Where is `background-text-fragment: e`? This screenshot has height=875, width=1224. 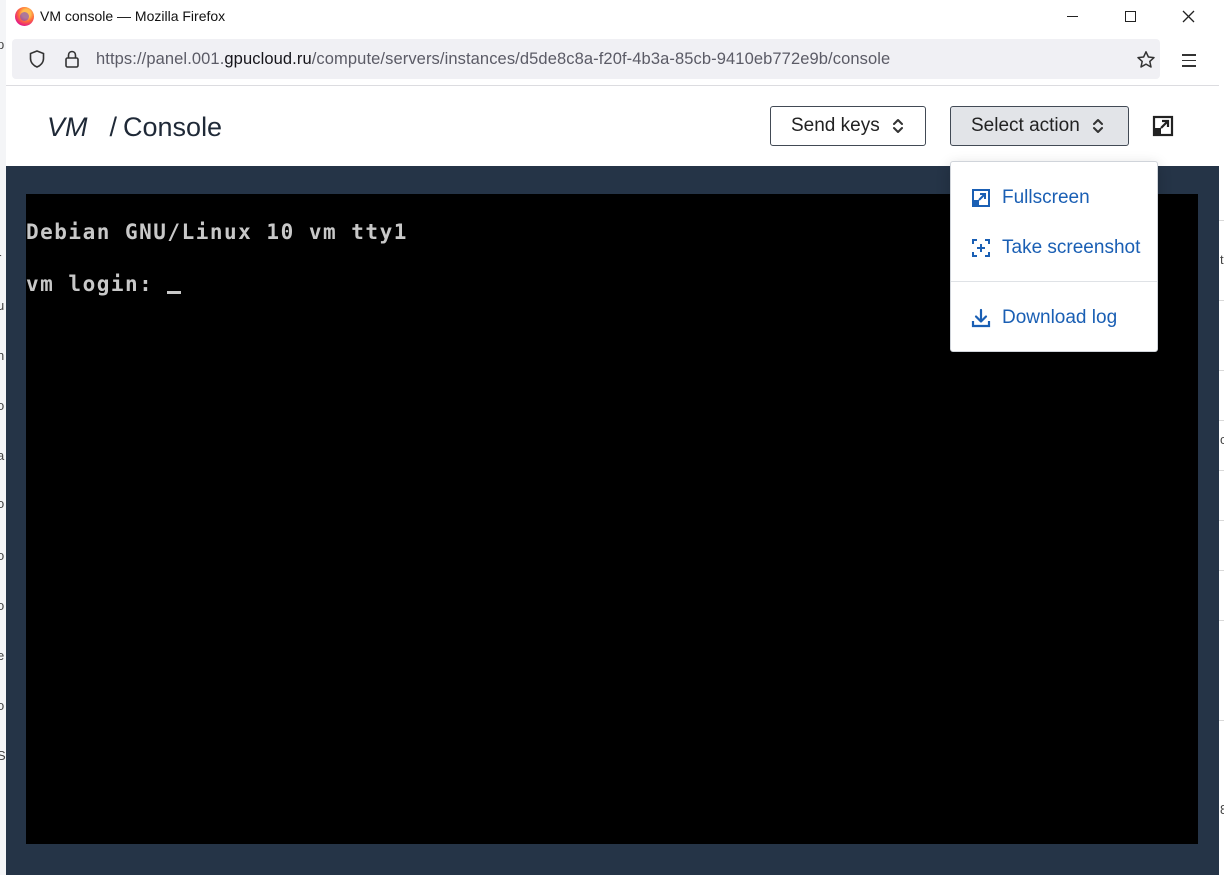
background-text-fragment: e is located at coordinates (2, 655).